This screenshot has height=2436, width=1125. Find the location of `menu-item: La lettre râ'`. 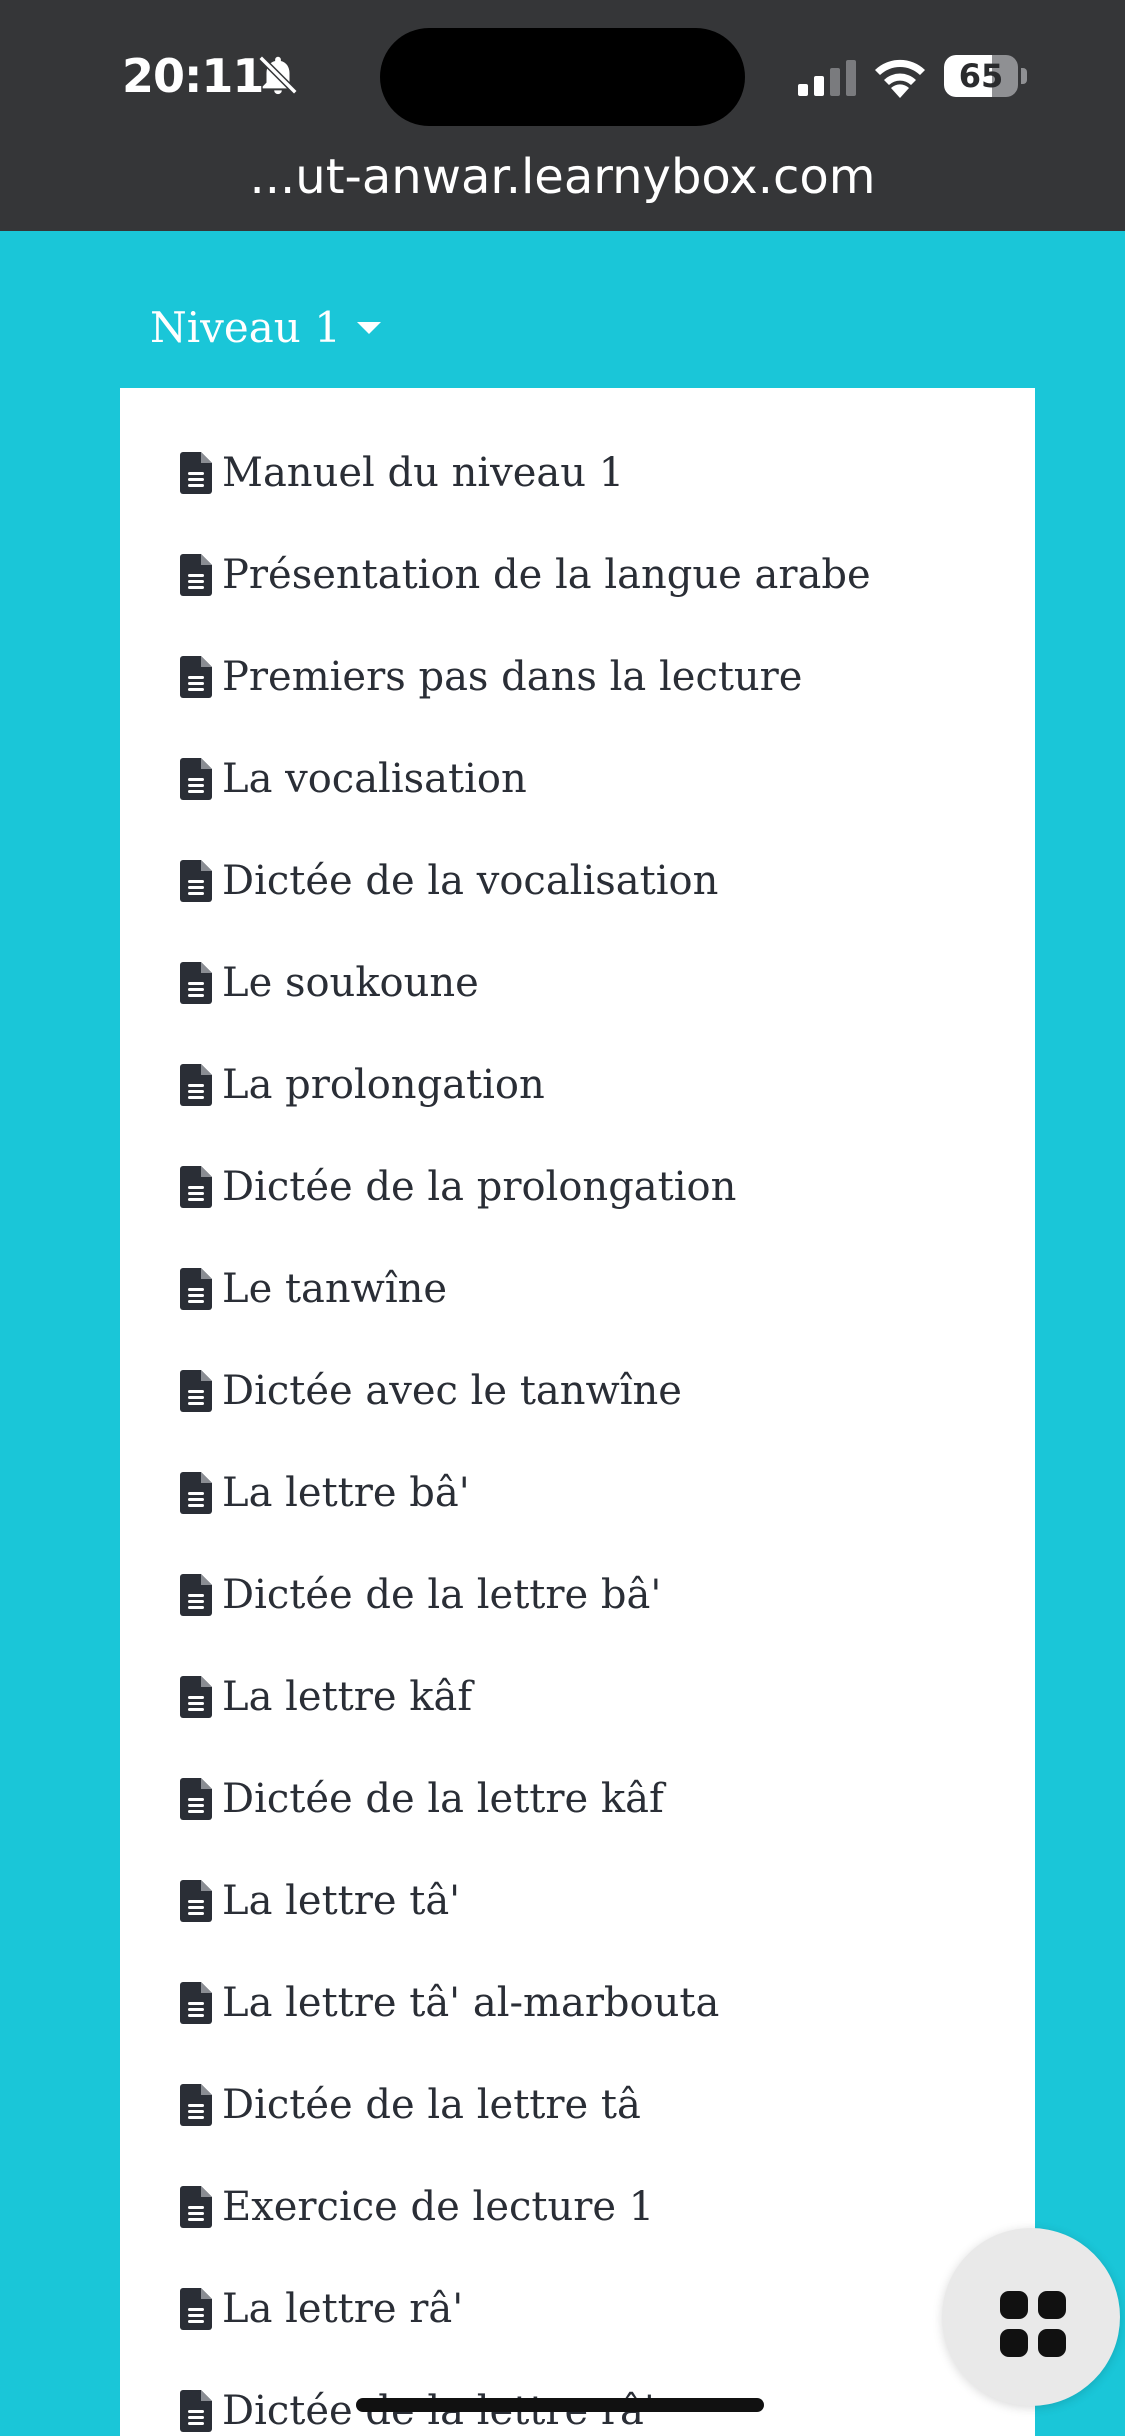

menu-item: La lettre râ' is located at coordinates (577, 2309).